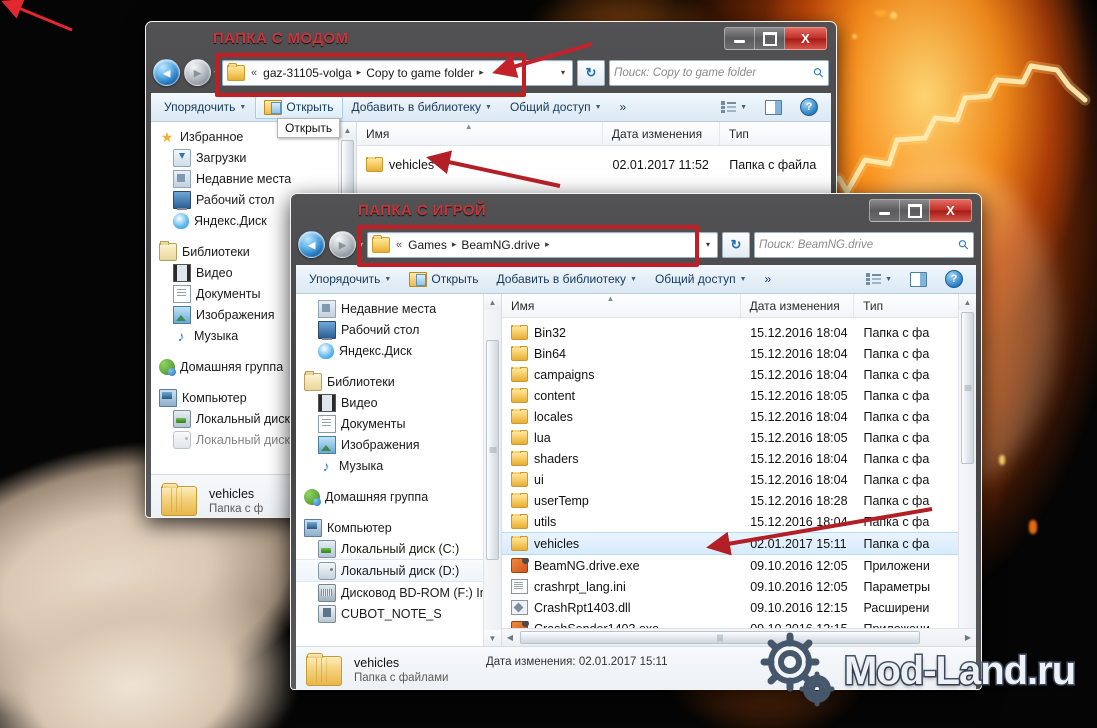 The width and height of the screenshot is (1097, 728). What do you see at coordinates (636, 213) in the screenshot?
I see `window2-titlebar: ПАПКА С ИГРОЙ X` at bounding box center [636, 213].